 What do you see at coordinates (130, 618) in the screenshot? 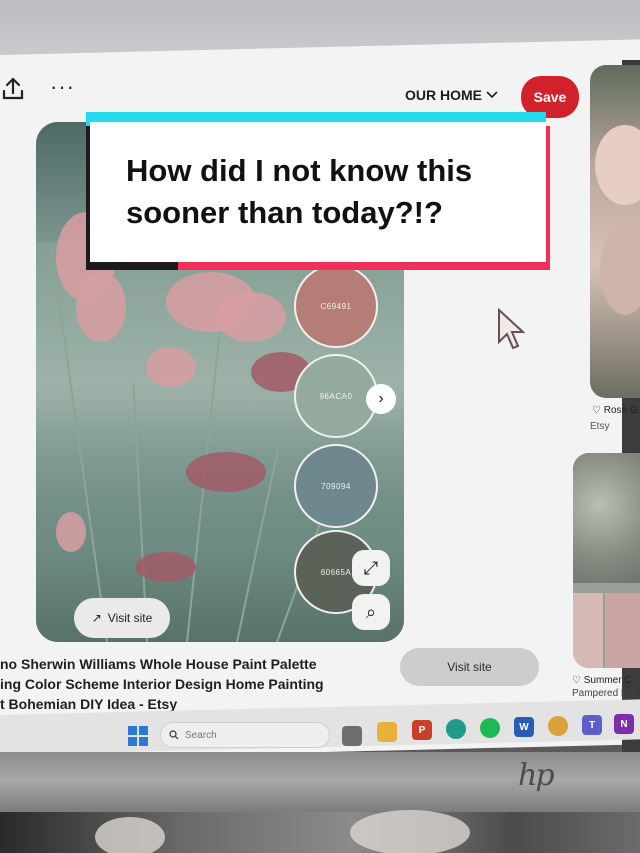
I see `visit-site-overlay-label: Visit site` at bounding box center [130, 618].